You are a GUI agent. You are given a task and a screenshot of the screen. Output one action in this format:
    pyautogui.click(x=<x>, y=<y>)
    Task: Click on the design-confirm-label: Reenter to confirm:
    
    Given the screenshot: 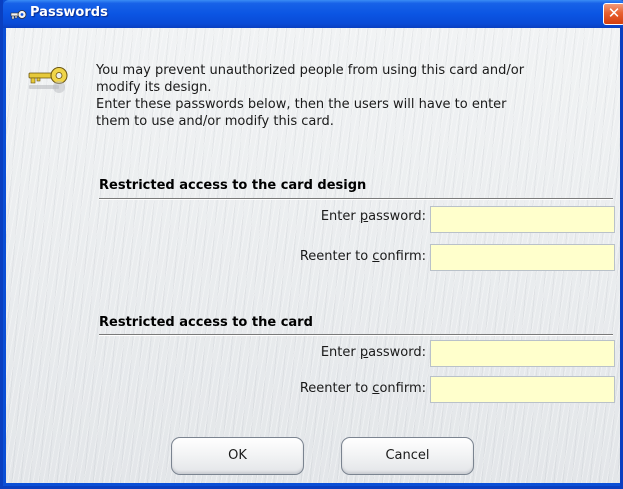 What is the action you would take?
    pyautogui.click(x=363, y=256)
    